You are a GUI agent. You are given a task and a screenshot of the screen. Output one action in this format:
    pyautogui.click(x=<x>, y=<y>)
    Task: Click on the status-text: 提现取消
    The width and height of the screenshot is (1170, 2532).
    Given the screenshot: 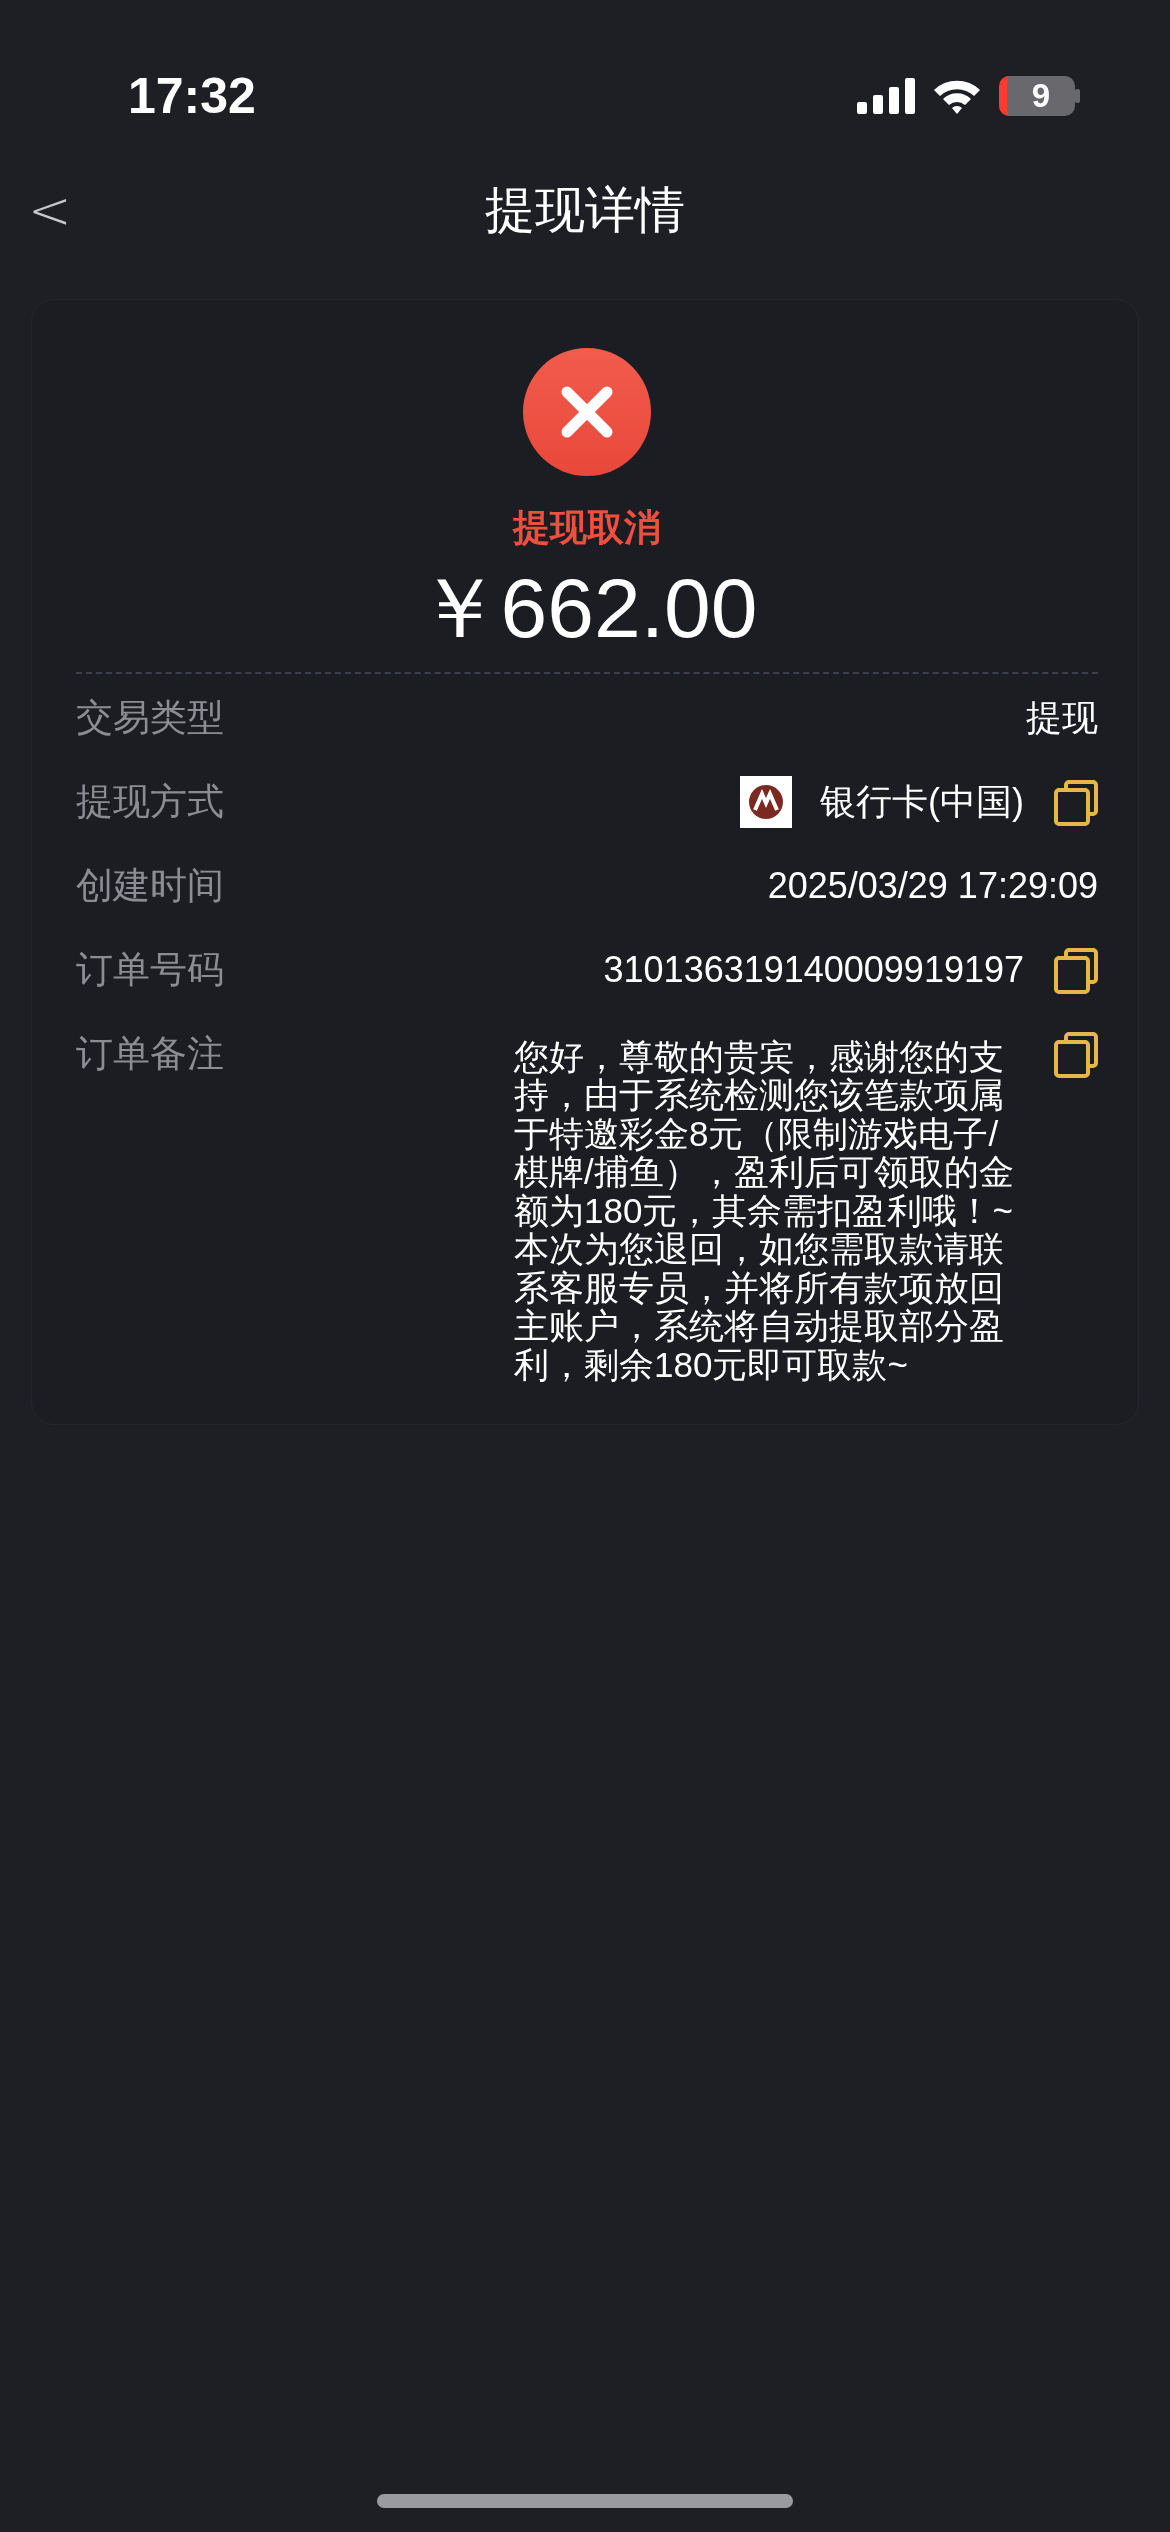 What is the action you would take?
    pyautogui.click(x=587, y=528)
    